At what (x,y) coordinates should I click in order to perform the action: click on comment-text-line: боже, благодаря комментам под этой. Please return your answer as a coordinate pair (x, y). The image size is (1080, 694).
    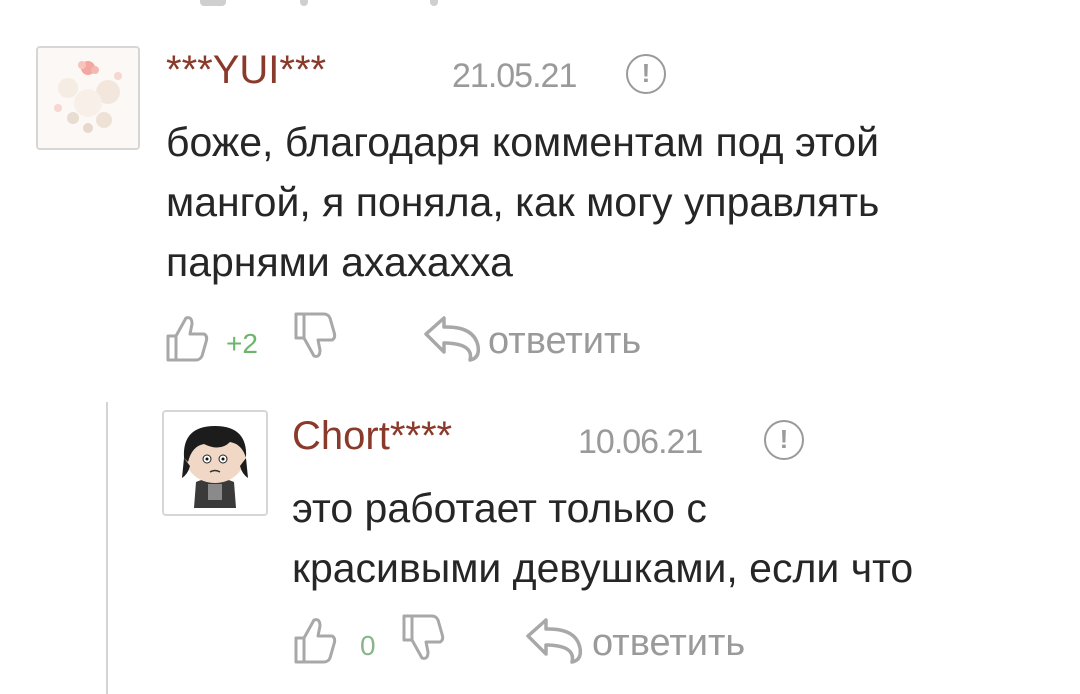
    Looking at the image, I should click on (522, 142).